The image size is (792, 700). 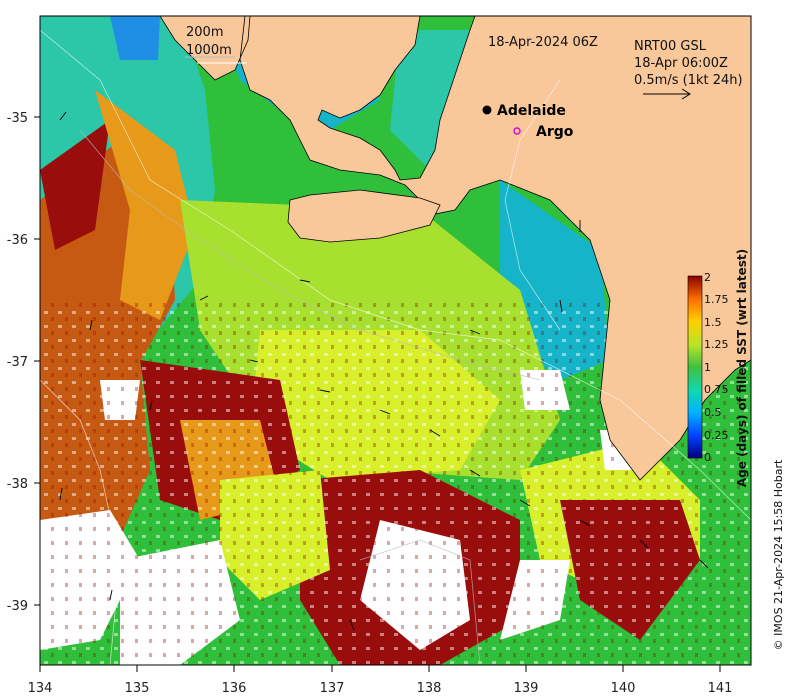 I want to click on x-tick-137: 137, so click(x=332, y=688).